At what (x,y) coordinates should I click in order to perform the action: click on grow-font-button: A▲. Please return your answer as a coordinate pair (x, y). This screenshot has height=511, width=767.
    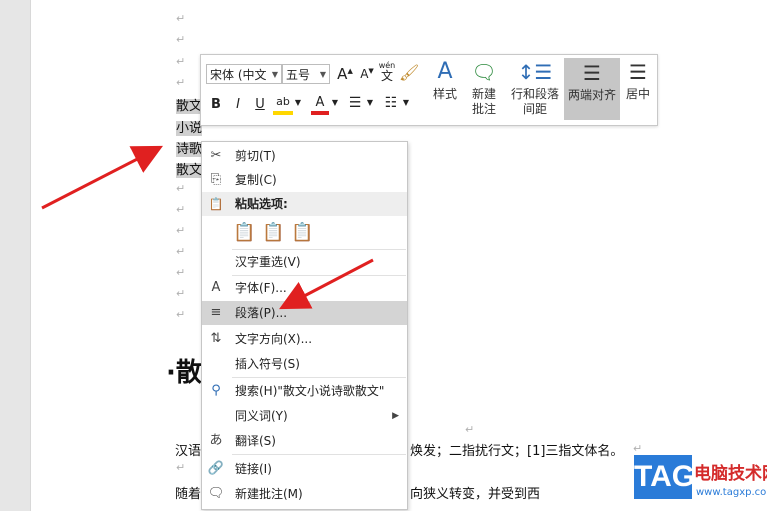
    Looking at the image, I should click on (345, 74).